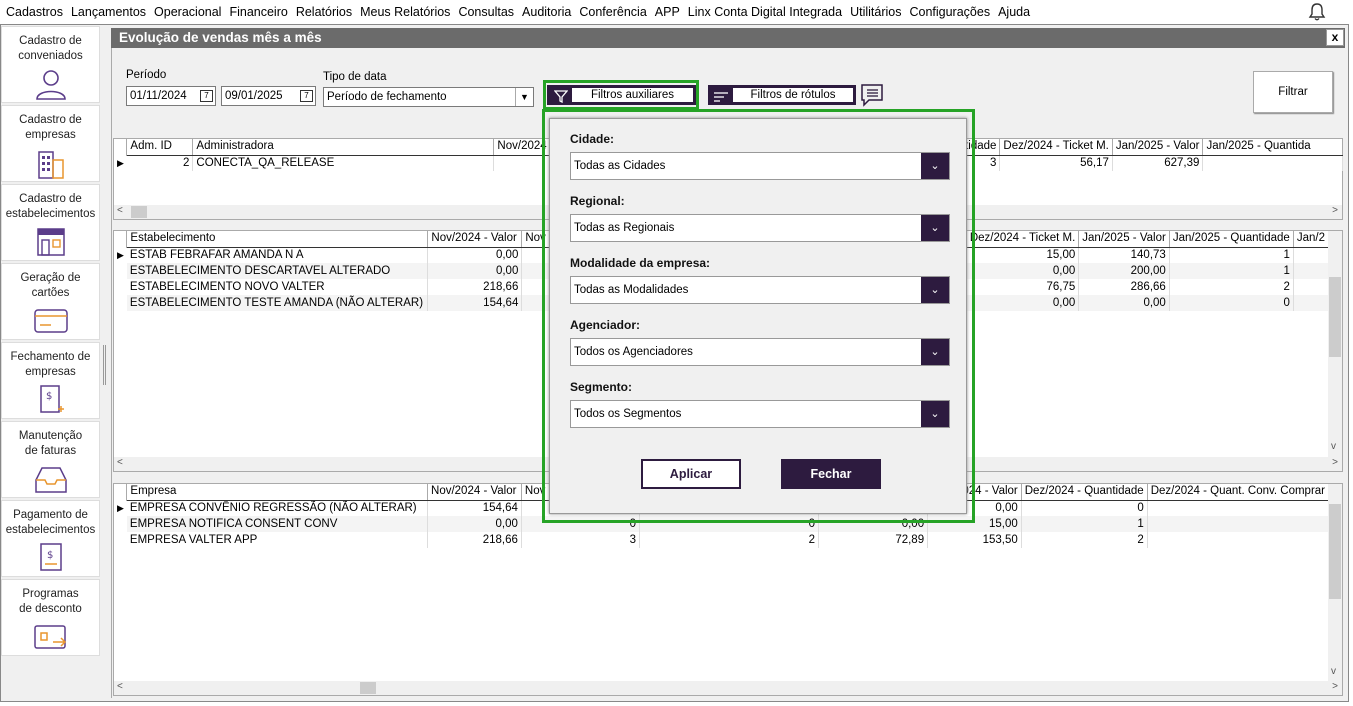 Image resolution: width=1353 pixels, height=706 pixels. Describe the element at coordinates (146, 75) in the screenshot. I see `periodo-label: Período` at that location.